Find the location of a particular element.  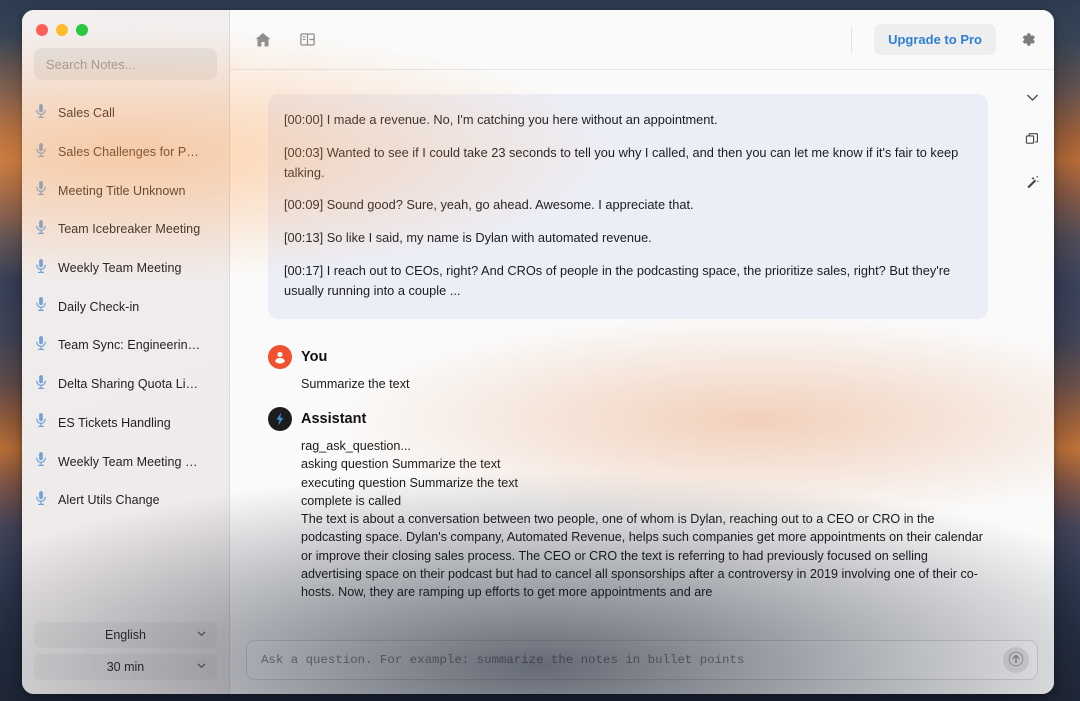

home-icon is located at coordinates (263, 40).